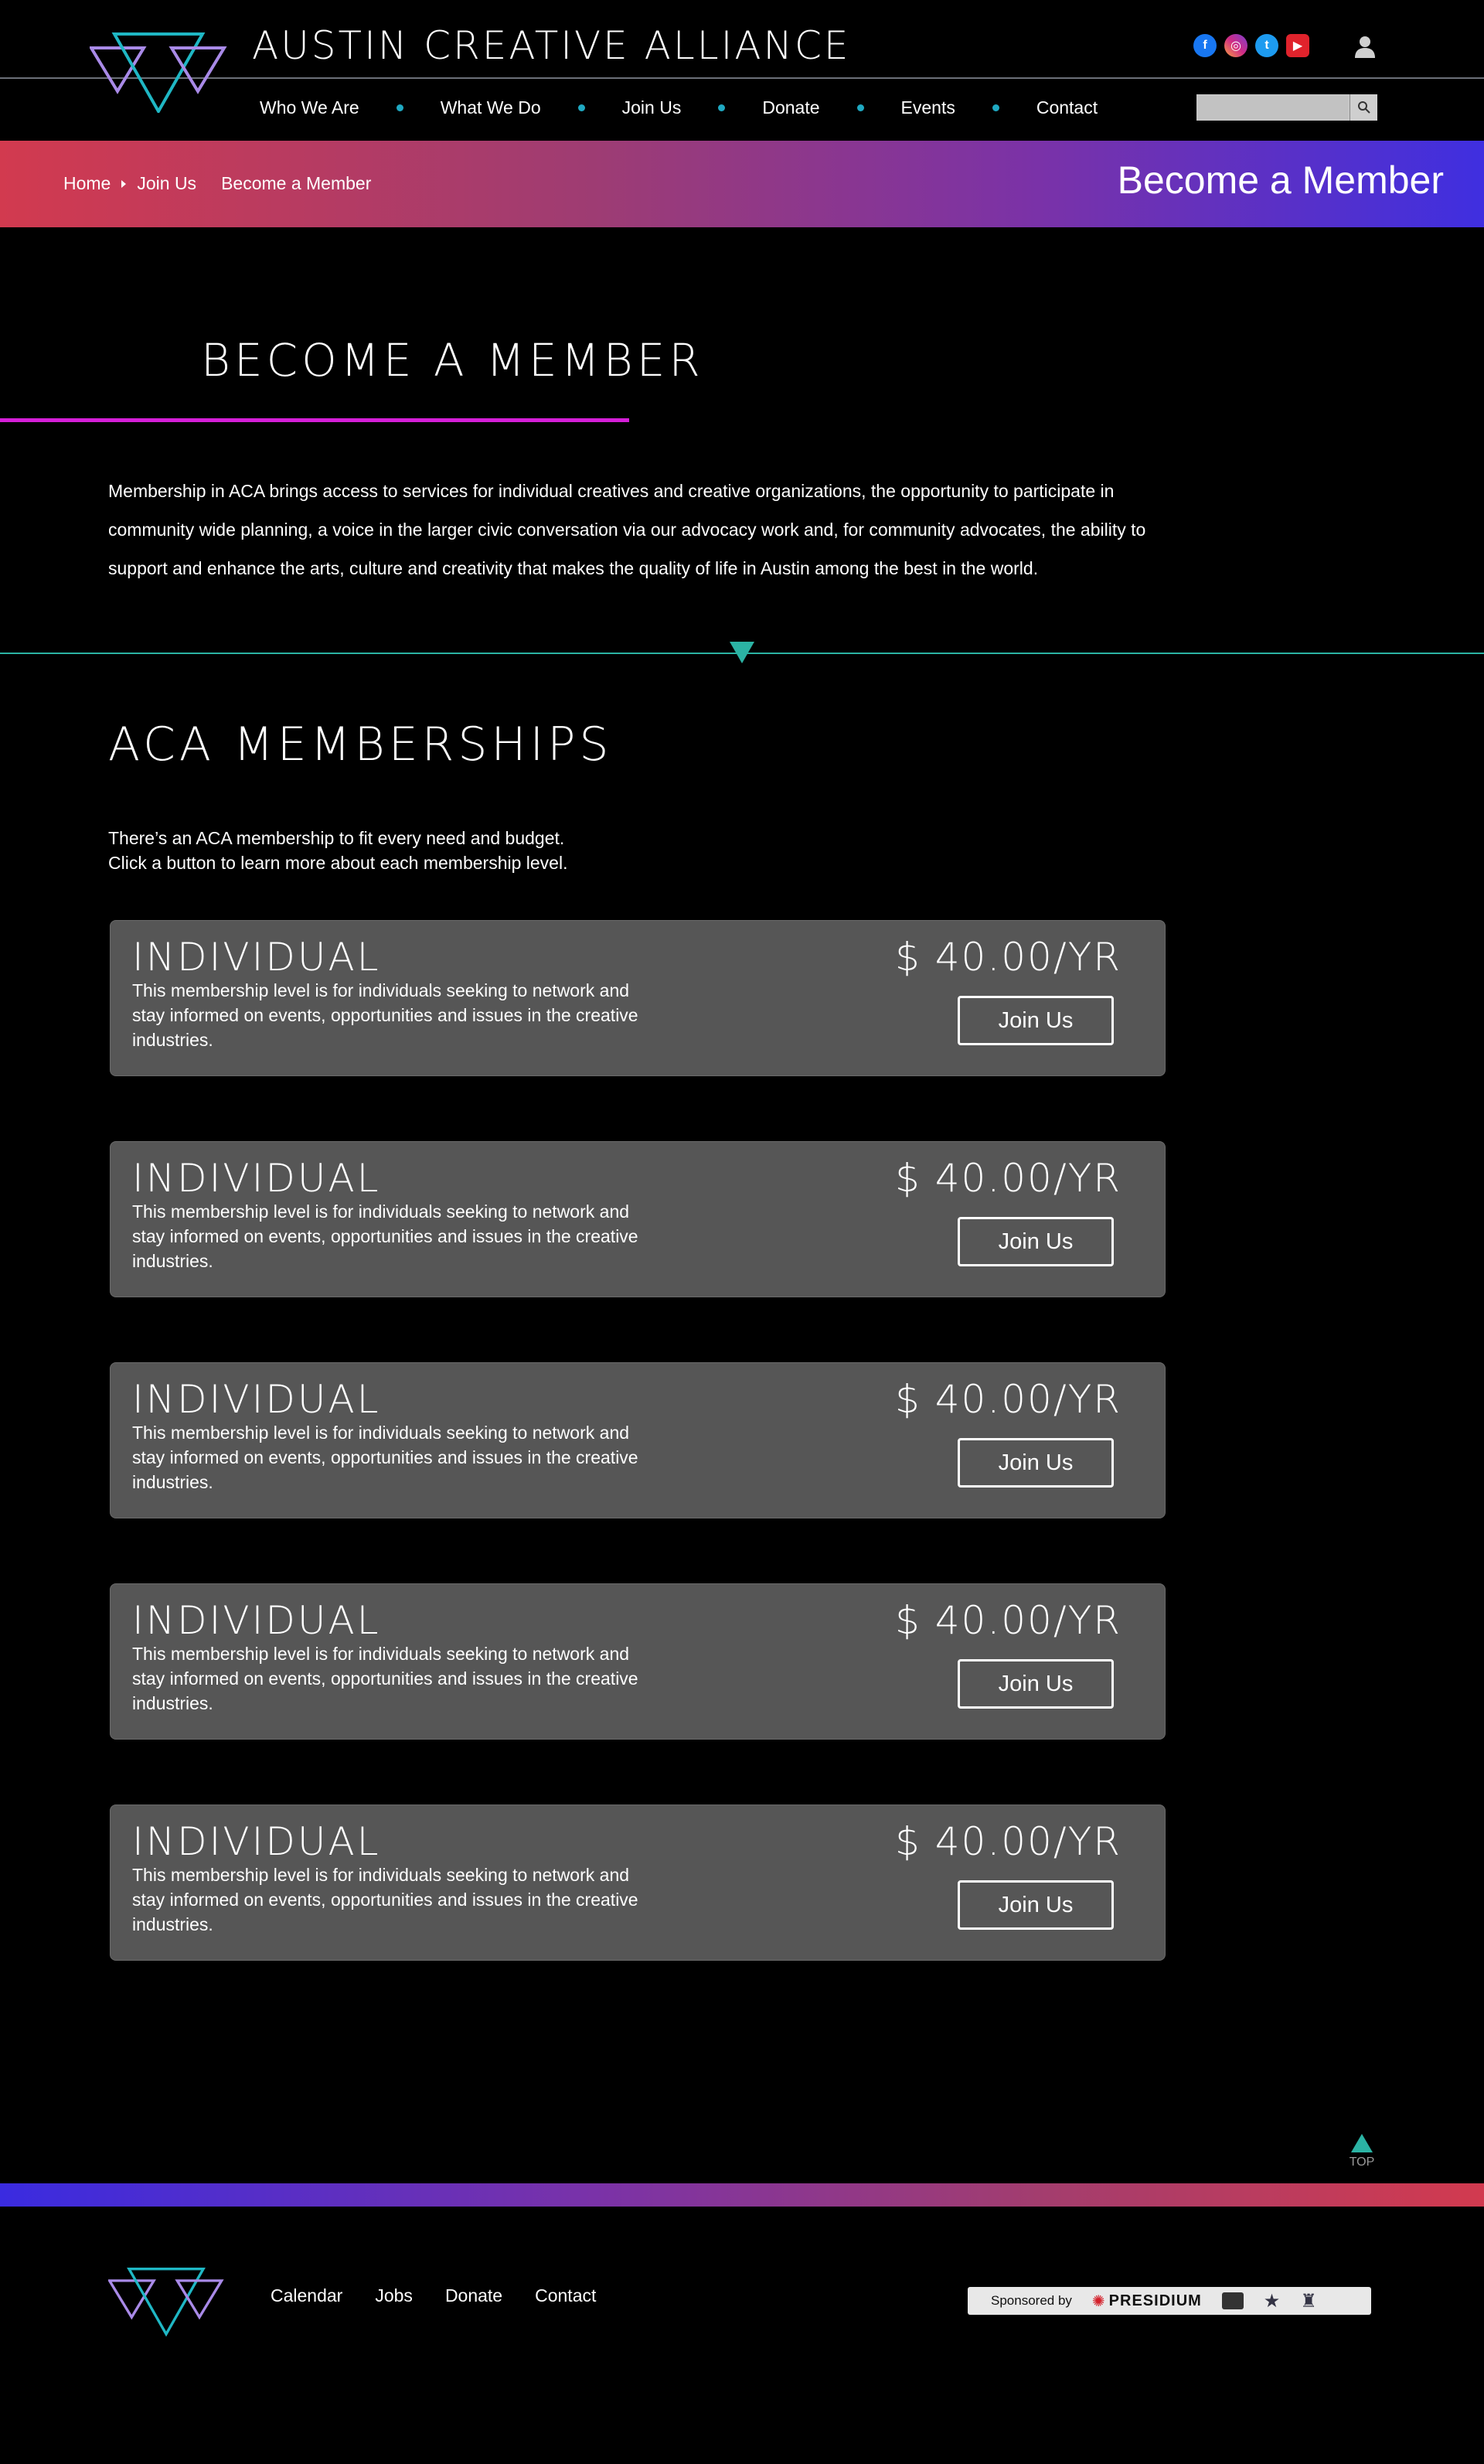 Image resolution: width=1484 pixels, height=2464 pixels. What do you see at coordinates (1205, 45) in the screenshot?
I see `facebook-icon: f` at bounding box center [1205, 45].